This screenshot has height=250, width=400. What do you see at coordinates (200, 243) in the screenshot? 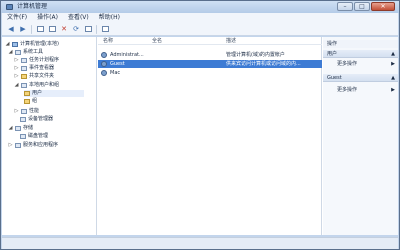
I see `status-bar` at bounding box center [200, 243].